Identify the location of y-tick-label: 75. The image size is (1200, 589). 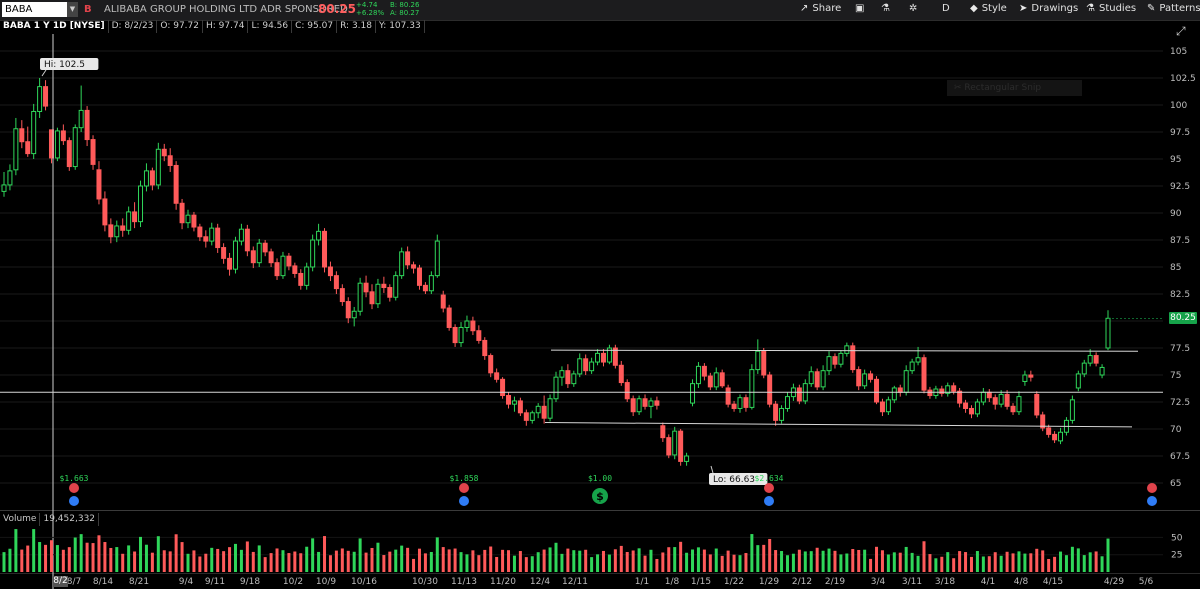
(1175, 376).